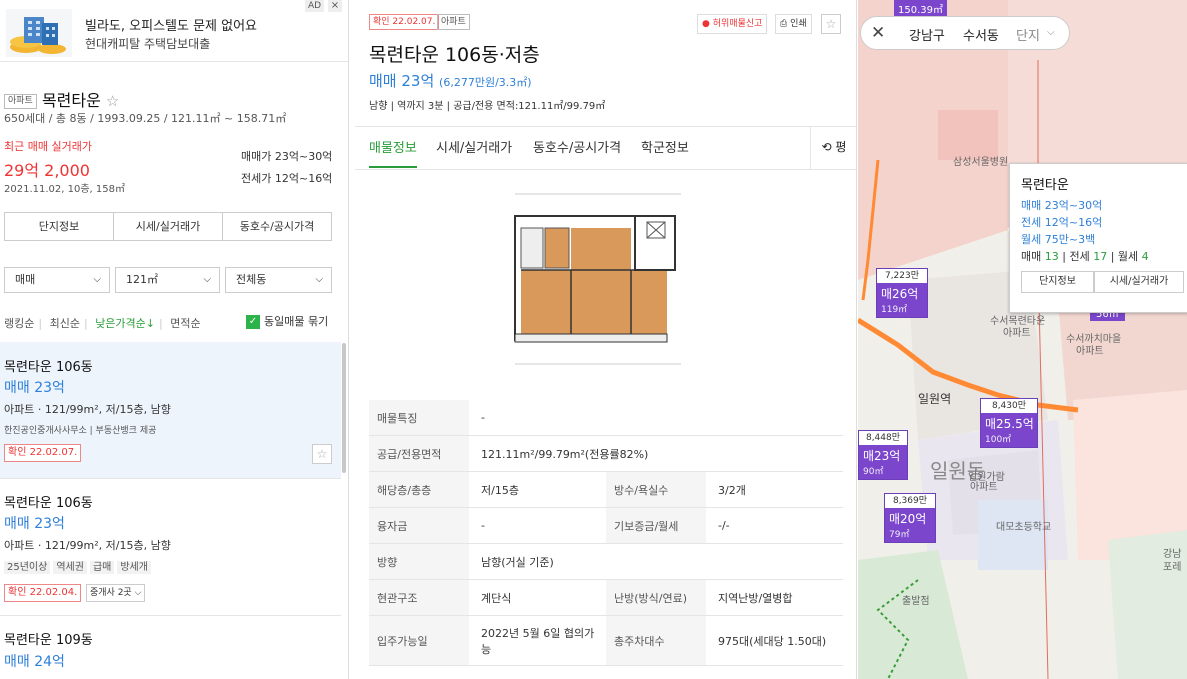 This screenshot has height=679, width=1187. What do you see at coordinates (39, 33) in the screenshot?
I see `building-coins-icon` at bounding box center [39, 33].